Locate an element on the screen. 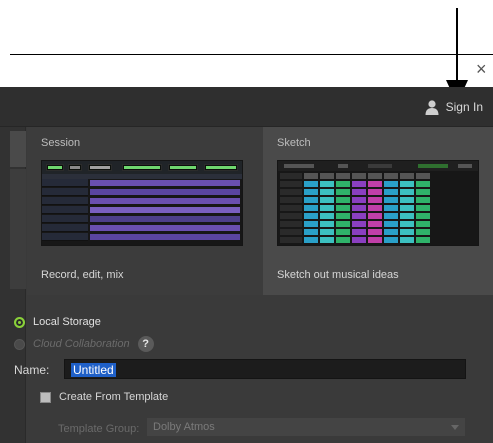 The width and height of the screenshot is (493, 443). radio-selected-icon is located at coordinates (19, 322).